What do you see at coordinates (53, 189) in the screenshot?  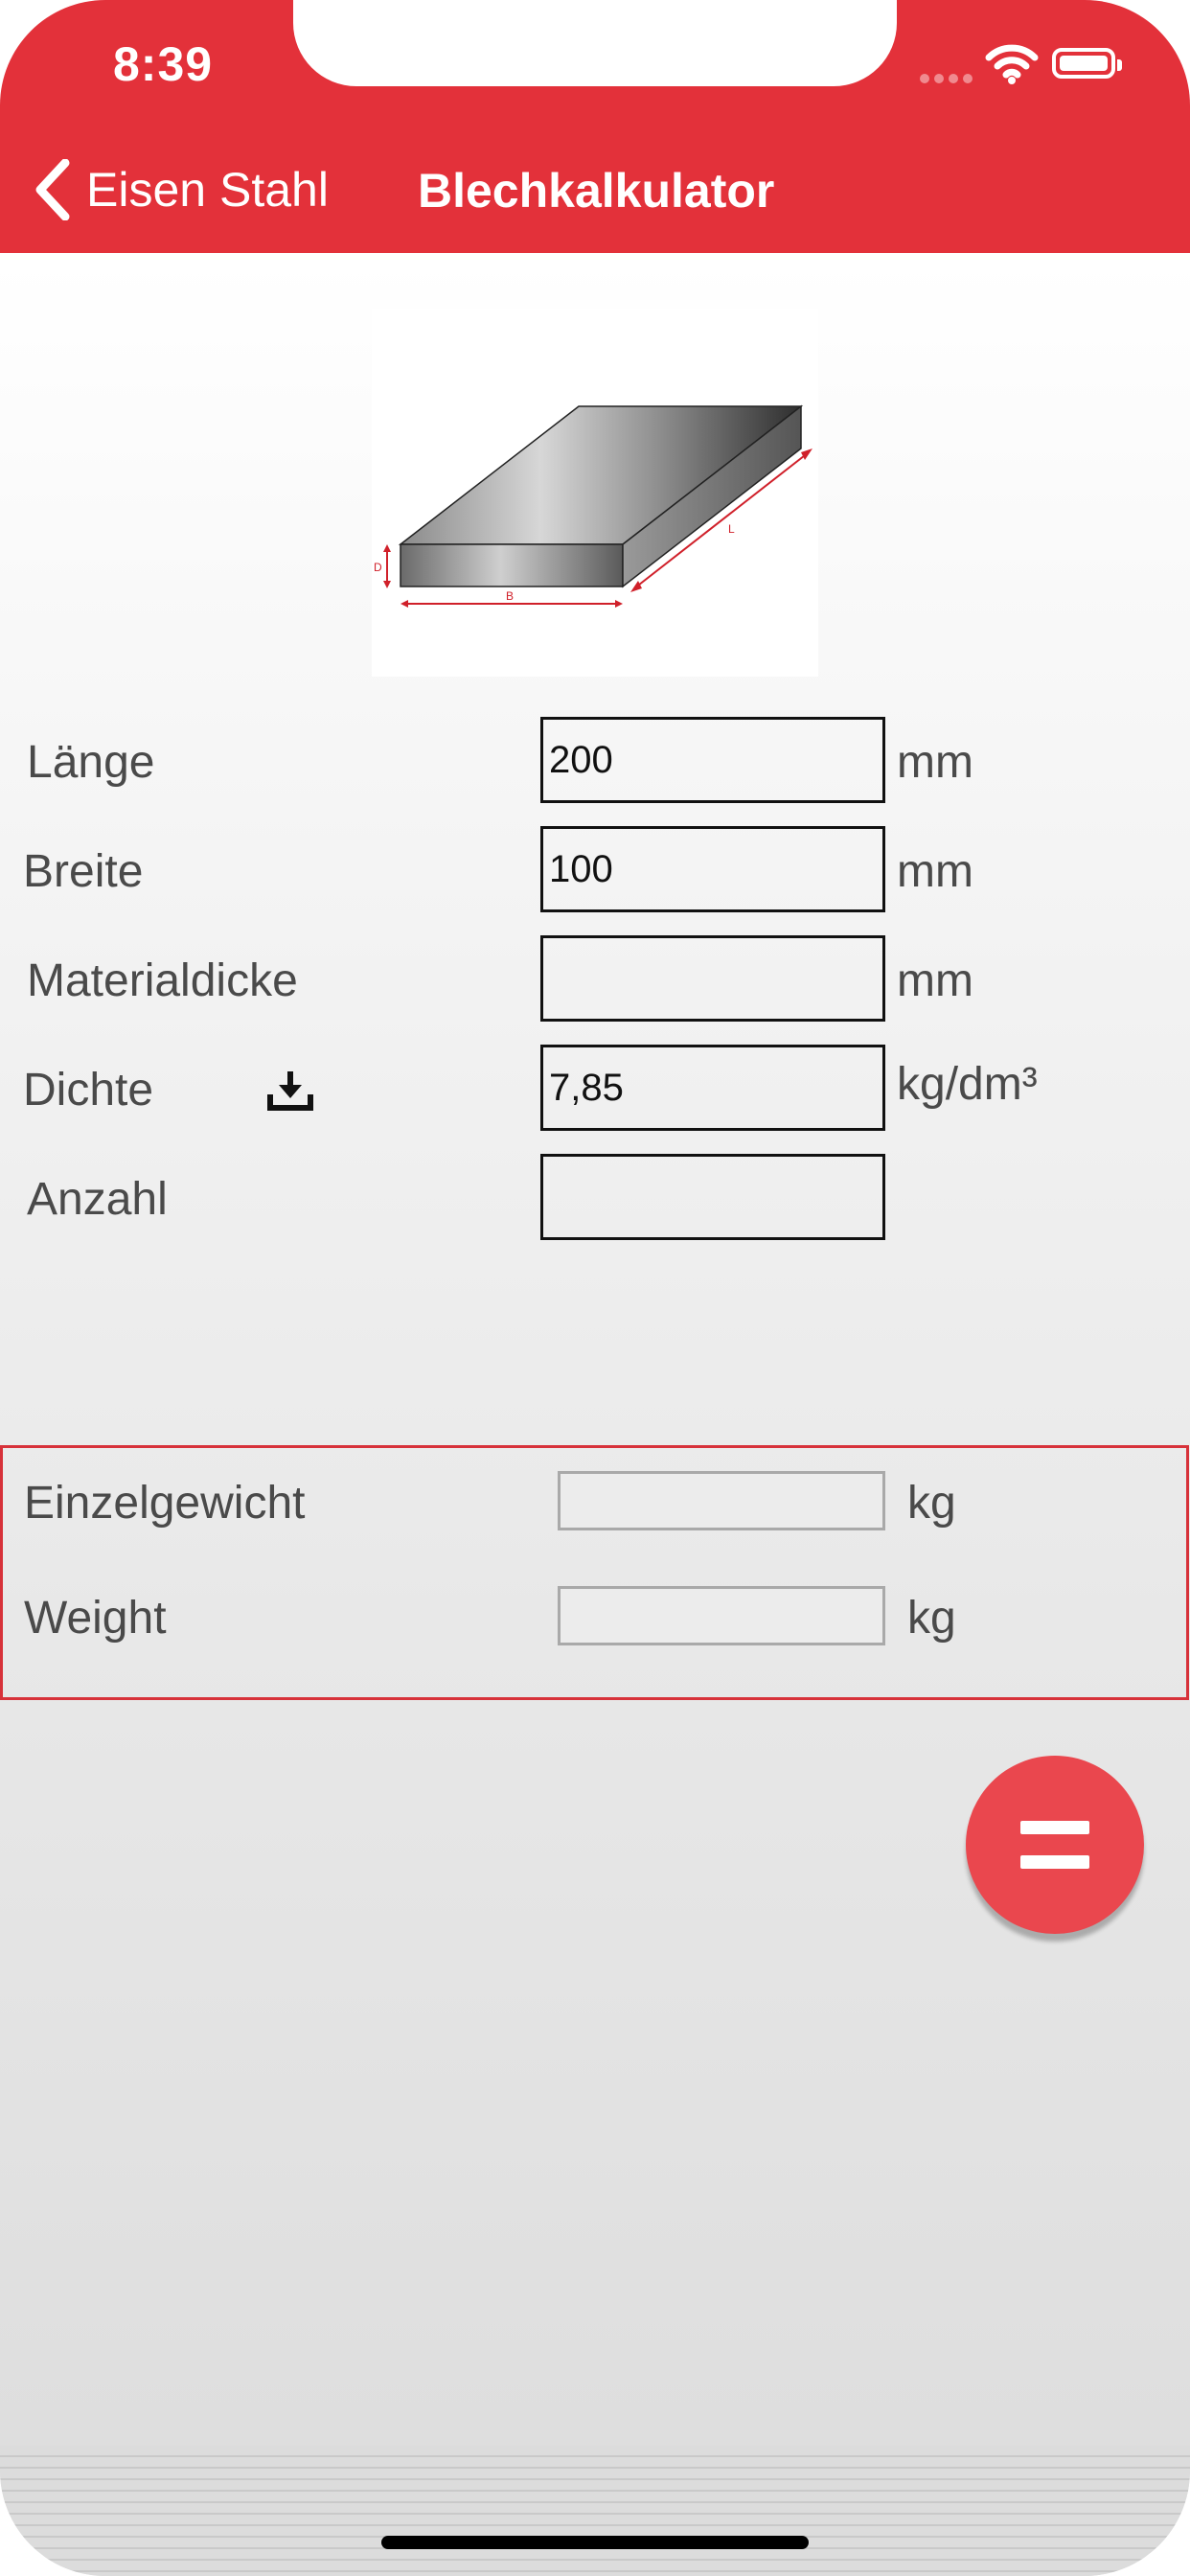 I see `chevron-left-icon` at bounding box center [53, 189].